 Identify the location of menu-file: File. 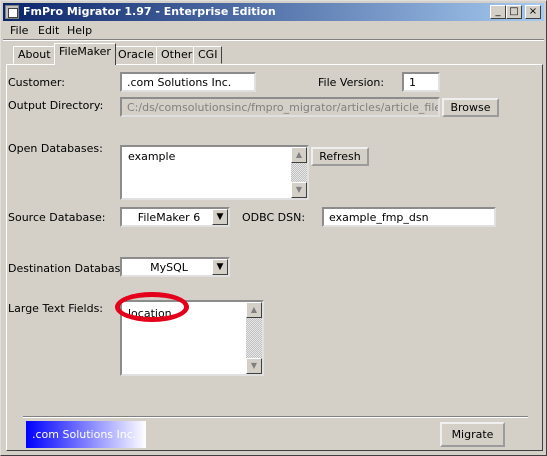
(19, 30).